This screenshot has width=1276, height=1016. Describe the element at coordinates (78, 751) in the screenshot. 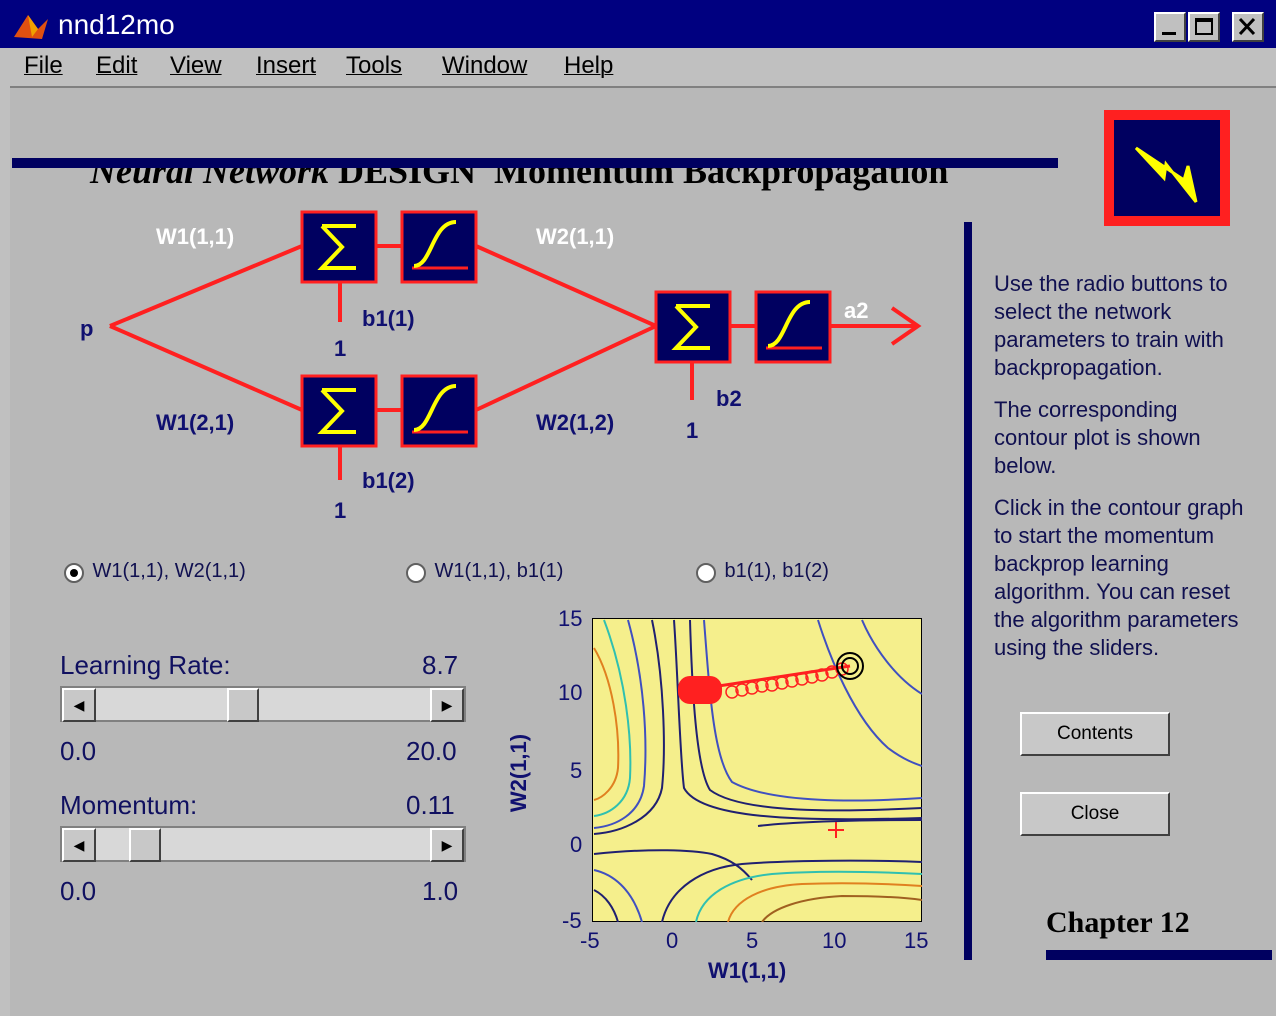

I see `learning-rate-min: 0.0` at that location.